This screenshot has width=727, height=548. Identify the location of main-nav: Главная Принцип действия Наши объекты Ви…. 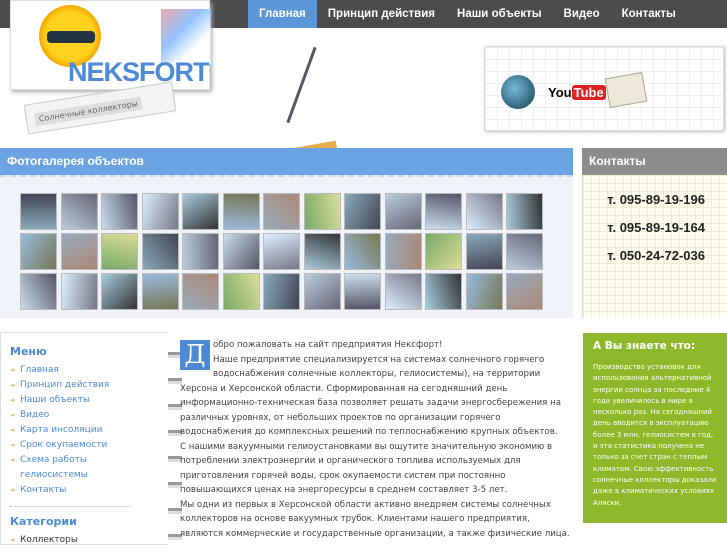
(467, 14).